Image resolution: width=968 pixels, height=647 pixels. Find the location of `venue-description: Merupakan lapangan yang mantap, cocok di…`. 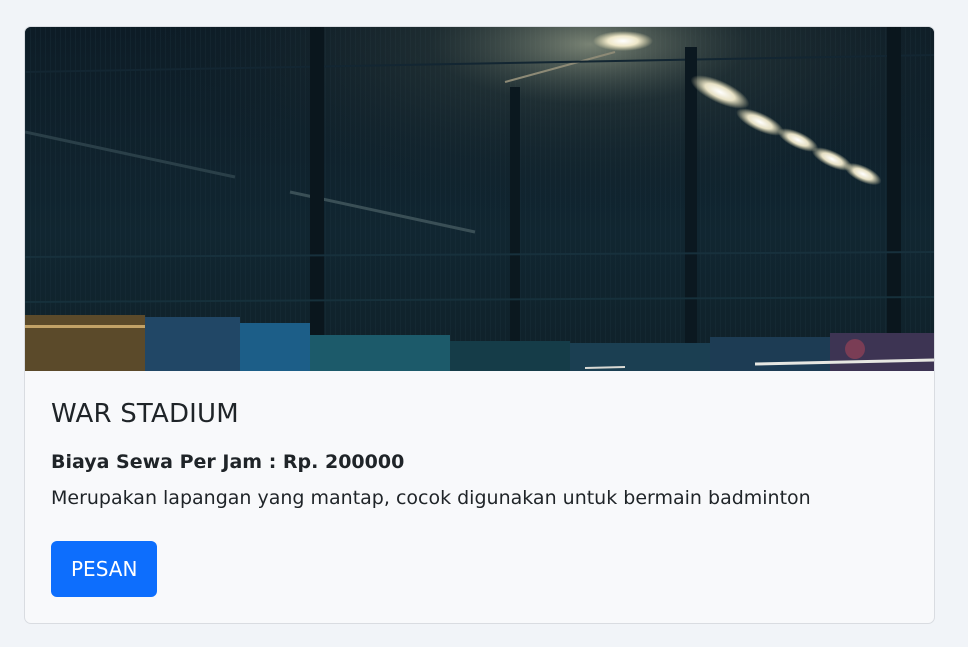

venue-description: Merupakan lapangan yang mantap, cocok di… is located at coordinates (431, 498).